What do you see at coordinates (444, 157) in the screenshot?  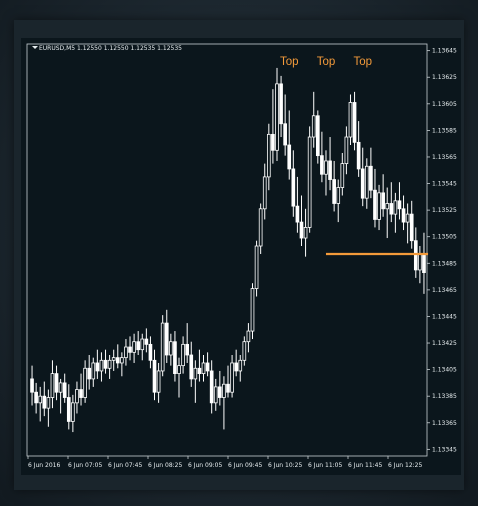 I see `price-tick-label: 1.13565` at bounding box center [444, 157].